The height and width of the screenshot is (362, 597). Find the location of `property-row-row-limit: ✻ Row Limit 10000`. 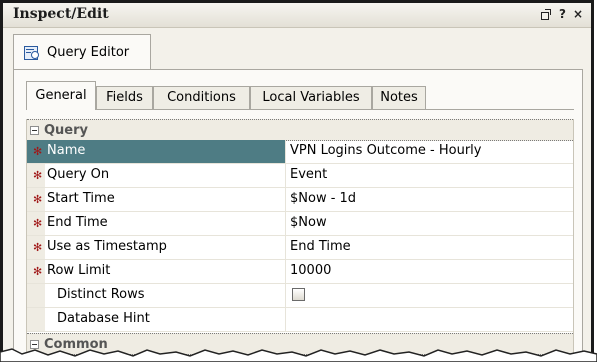

property-row-row-limit: ✻ Row Limit 10000 is located at coordinates (300, 272).